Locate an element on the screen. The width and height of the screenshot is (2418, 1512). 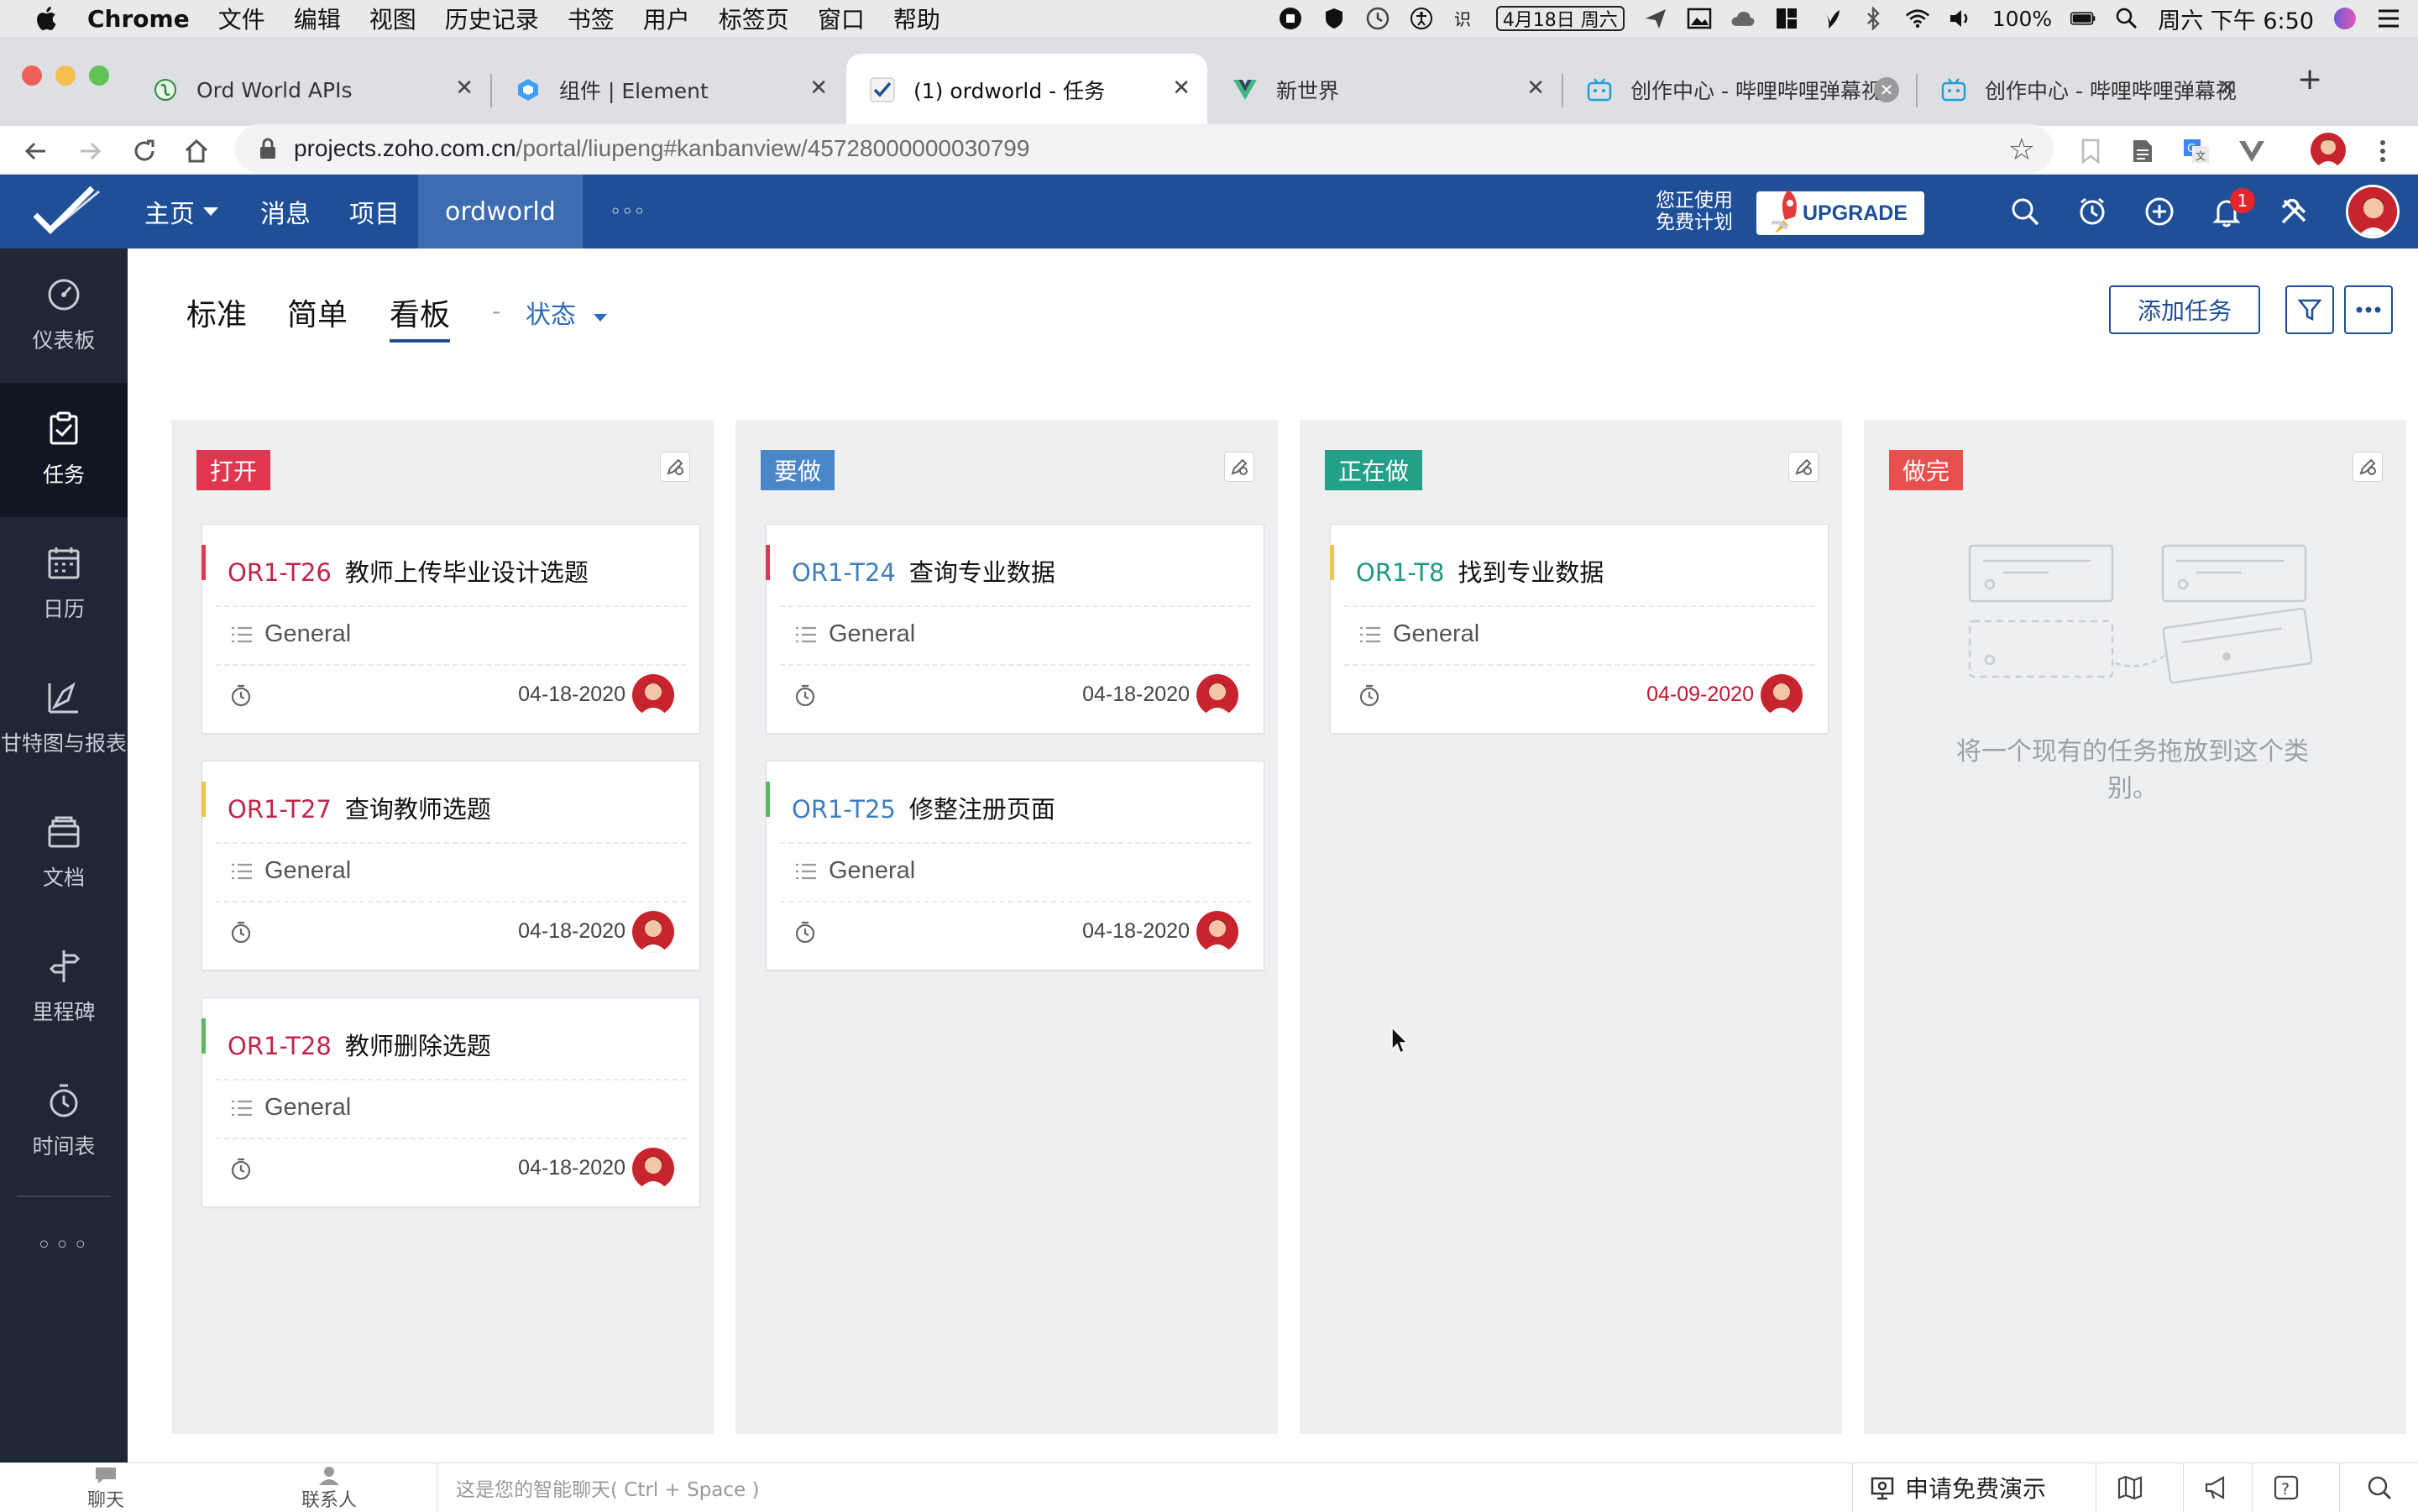
document-extension-icon is located at coordinates (2143, 151).